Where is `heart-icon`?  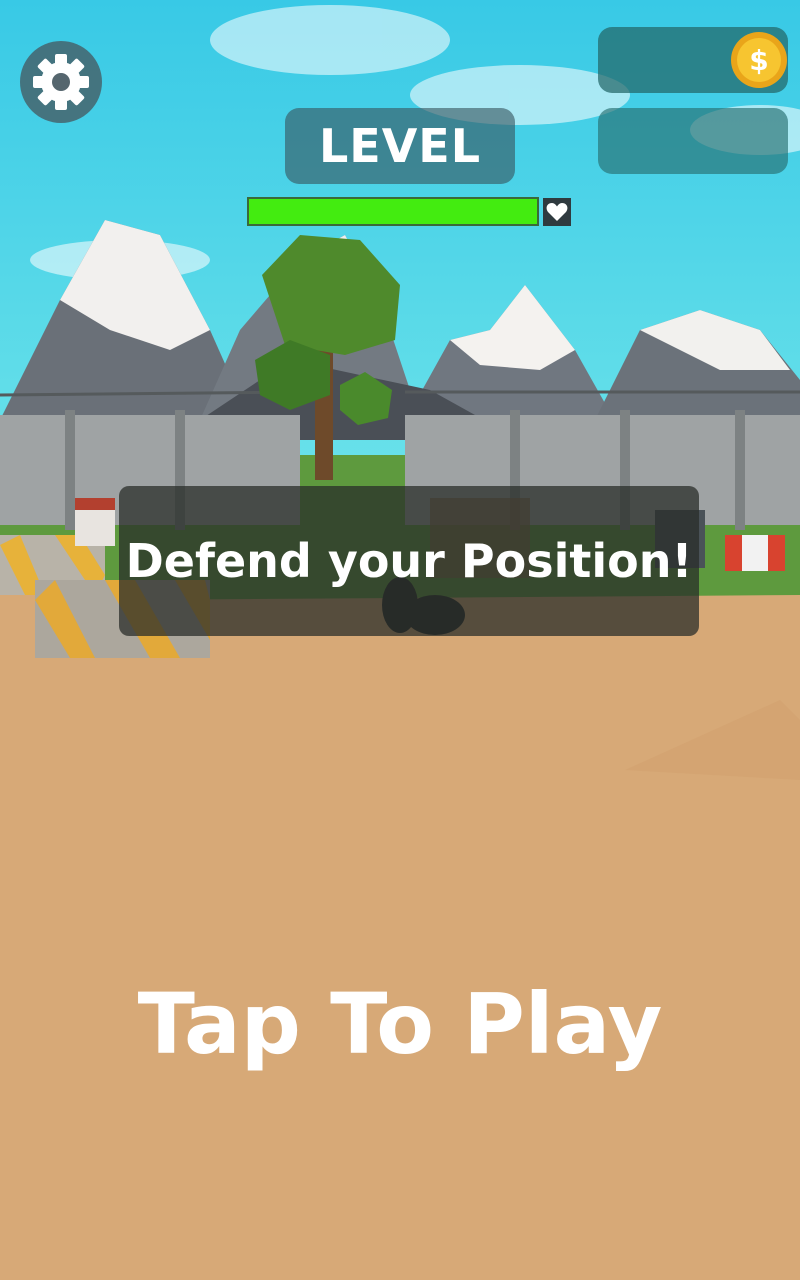 heart-icon is located at coordinates (557, 212).